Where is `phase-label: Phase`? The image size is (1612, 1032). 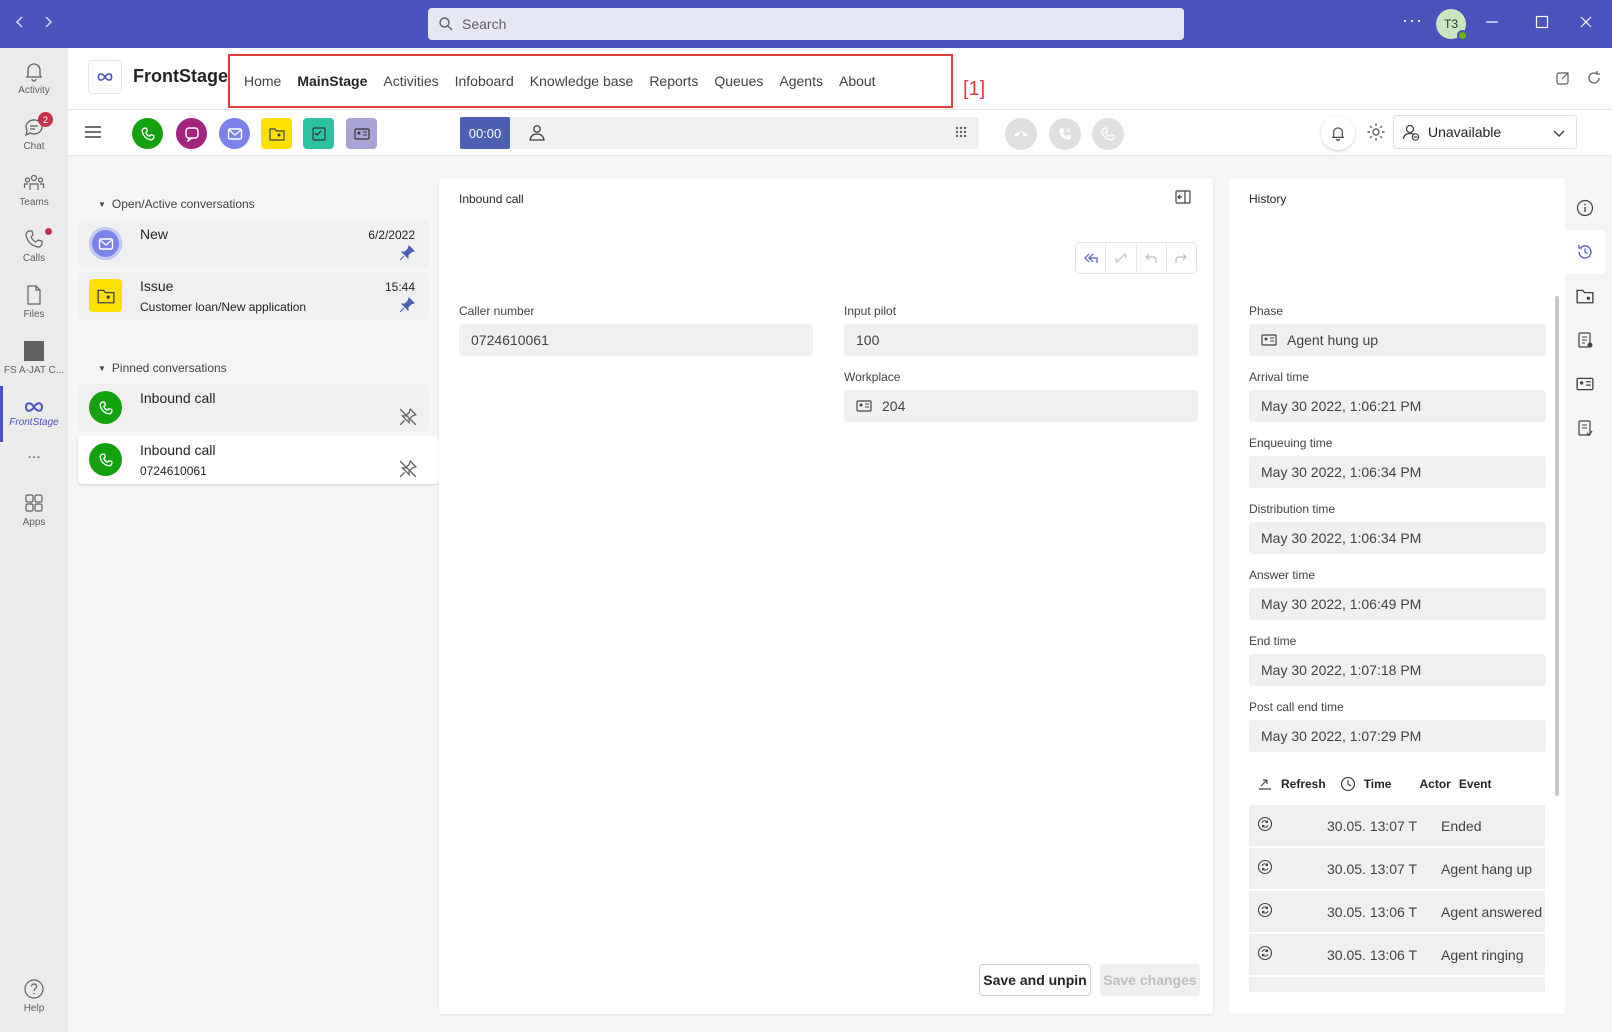 phase-label: Phase is located at coordinates (1266, 311).